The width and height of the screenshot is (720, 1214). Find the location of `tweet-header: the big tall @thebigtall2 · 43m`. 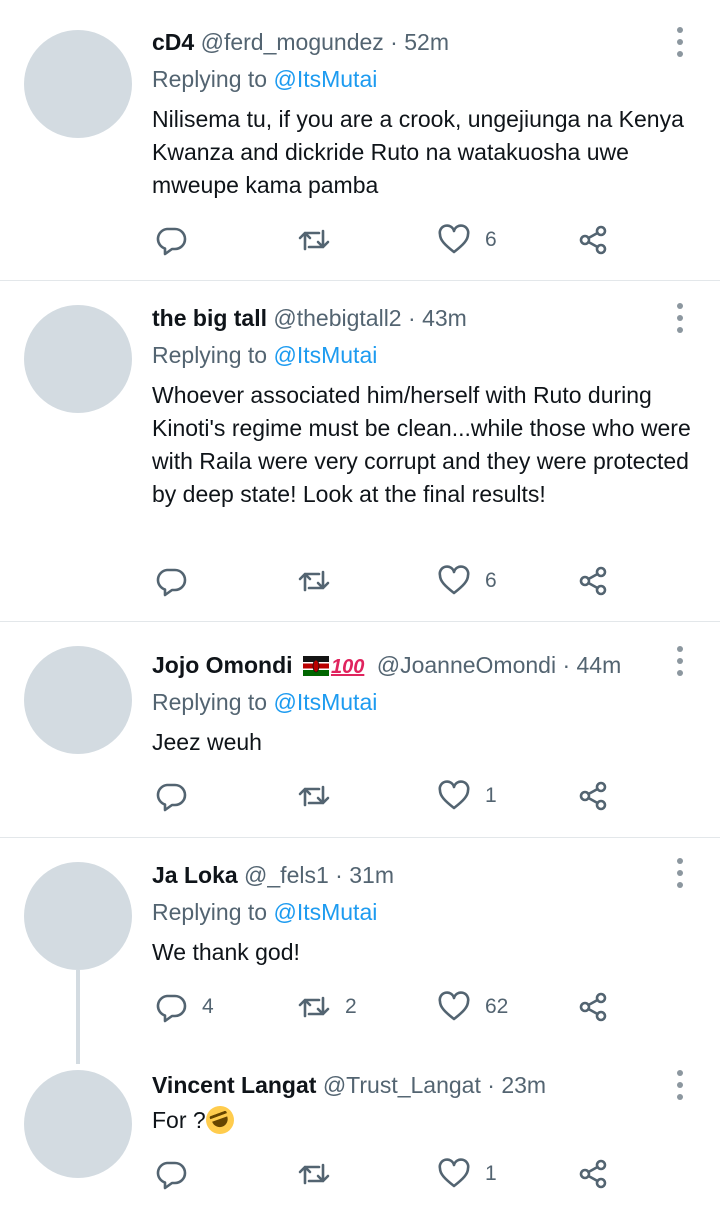

tweet-header: the big tall @thebigtall2 · 43m is located at coordinates (406, 318).